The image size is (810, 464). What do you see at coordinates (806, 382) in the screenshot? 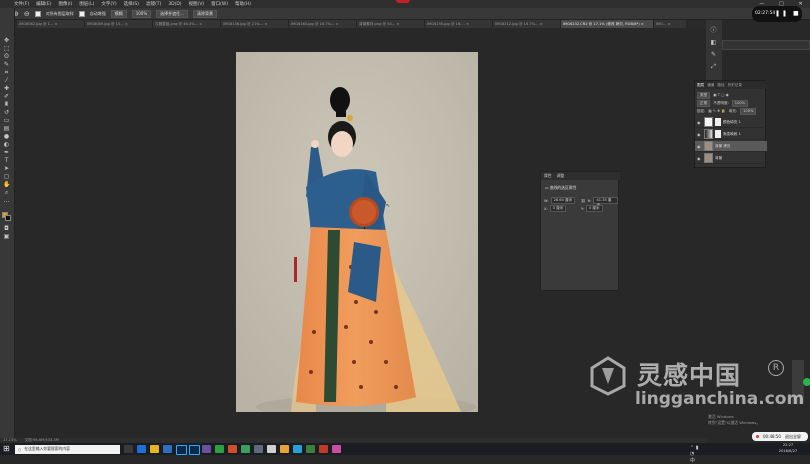
I see `green-action-button` at bounding box center [806, 382].